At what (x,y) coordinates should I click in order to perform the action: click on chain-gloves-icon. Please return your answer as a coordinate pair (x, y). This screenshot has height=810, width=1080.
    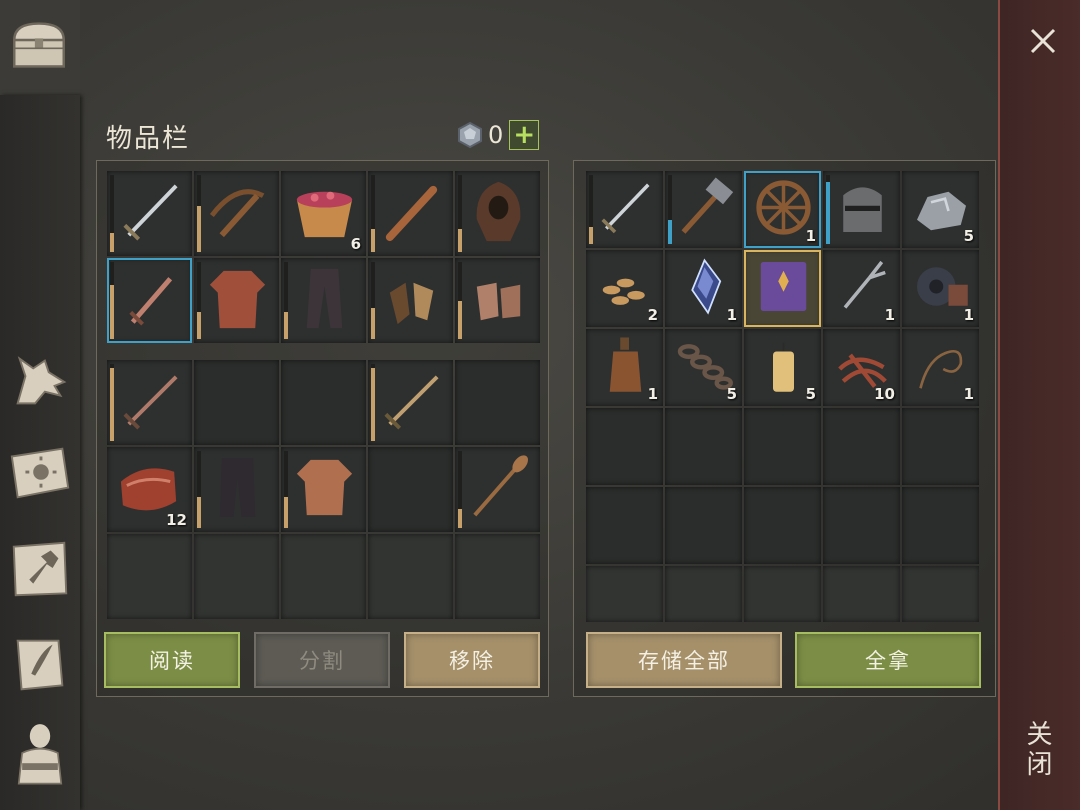
    Looking at the image, I should click on (498, 301).